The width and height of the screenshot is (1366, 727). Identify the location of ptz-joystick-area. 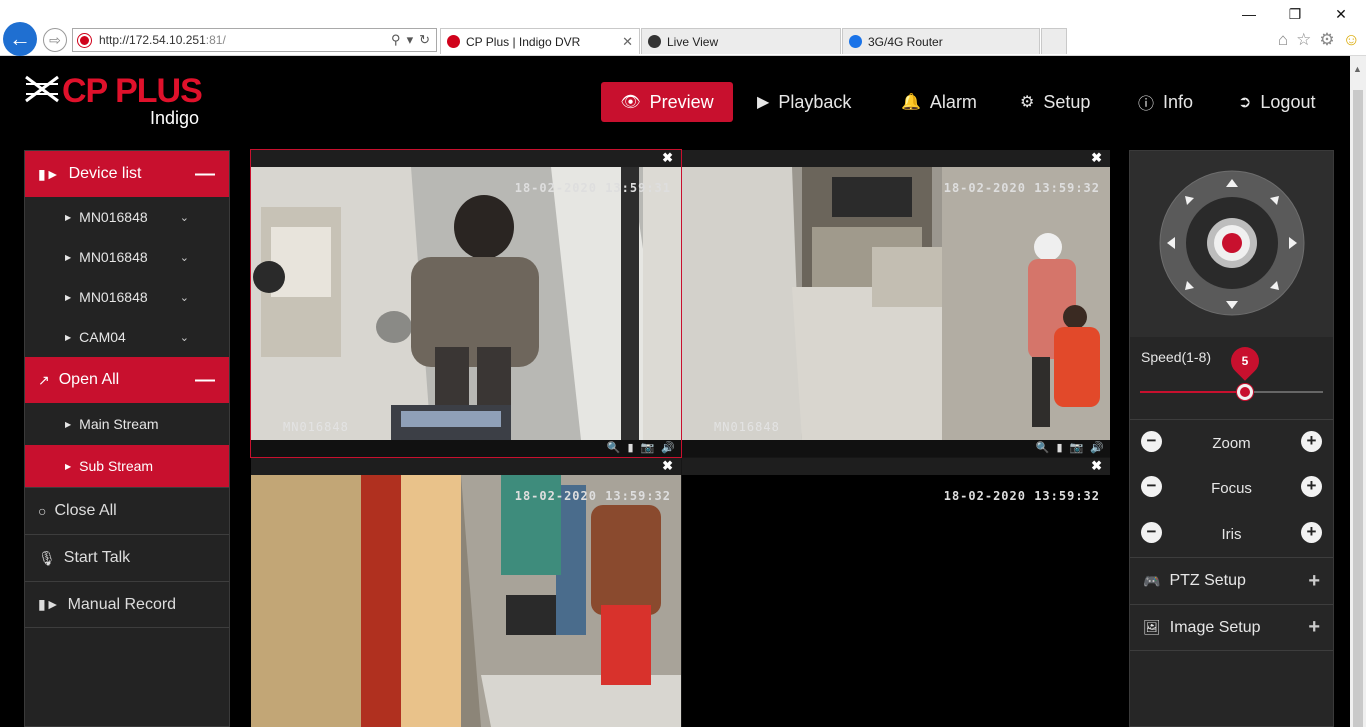
(1231, 244).